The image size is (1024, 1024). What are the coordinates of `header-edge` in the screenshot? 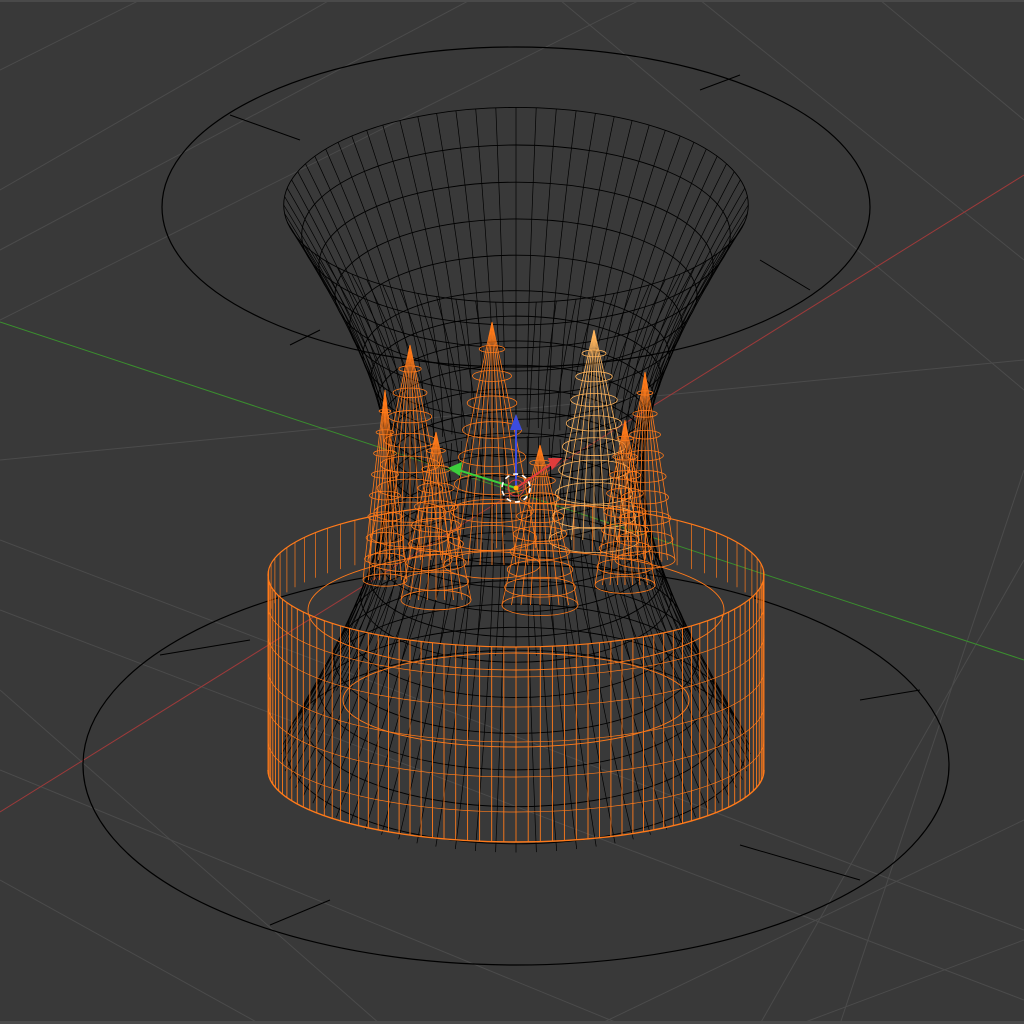 It's located at (512, 1).